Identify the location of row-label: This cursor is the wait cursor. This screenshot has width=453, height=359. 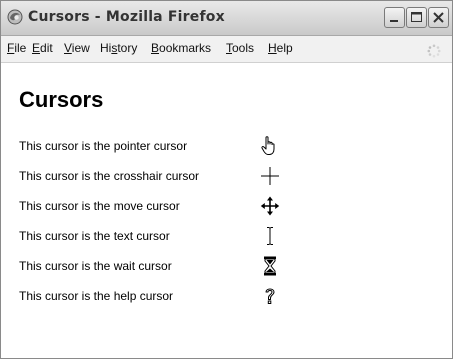
(95, 266).